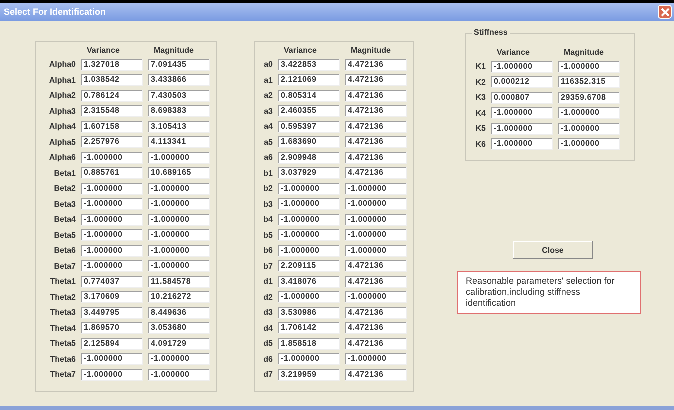 The width and height of the screenshot is (674, 410). I want to click on variance-field: 0.786124, so click(112, 96).